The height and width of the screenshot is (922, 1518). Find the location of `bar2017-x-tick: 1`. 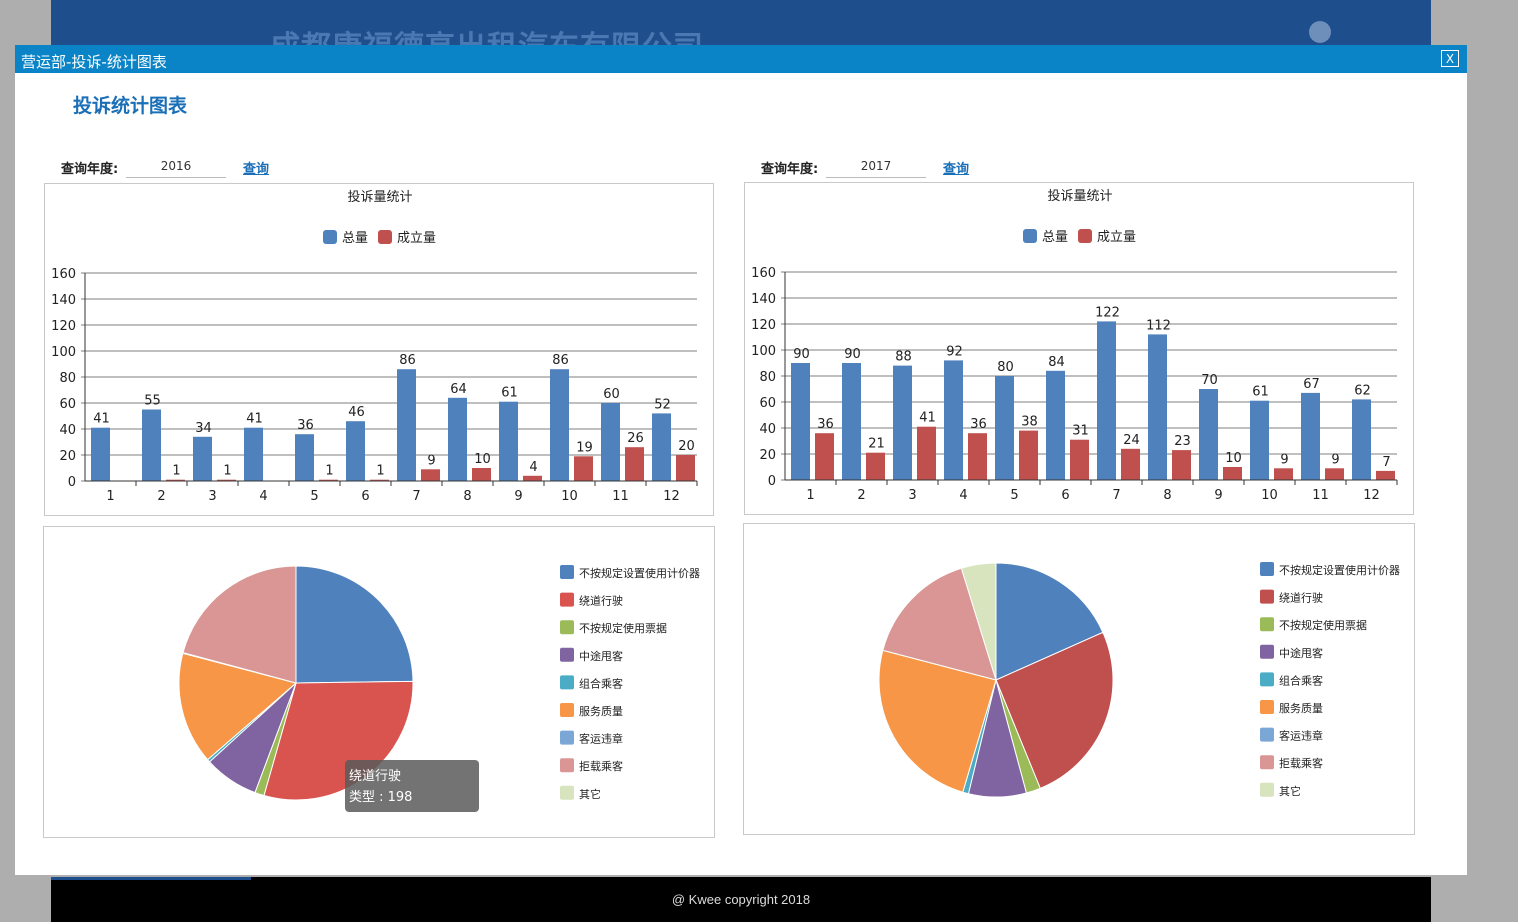

bar2017-x-tick: 1 is located at coordinates (810, 495).